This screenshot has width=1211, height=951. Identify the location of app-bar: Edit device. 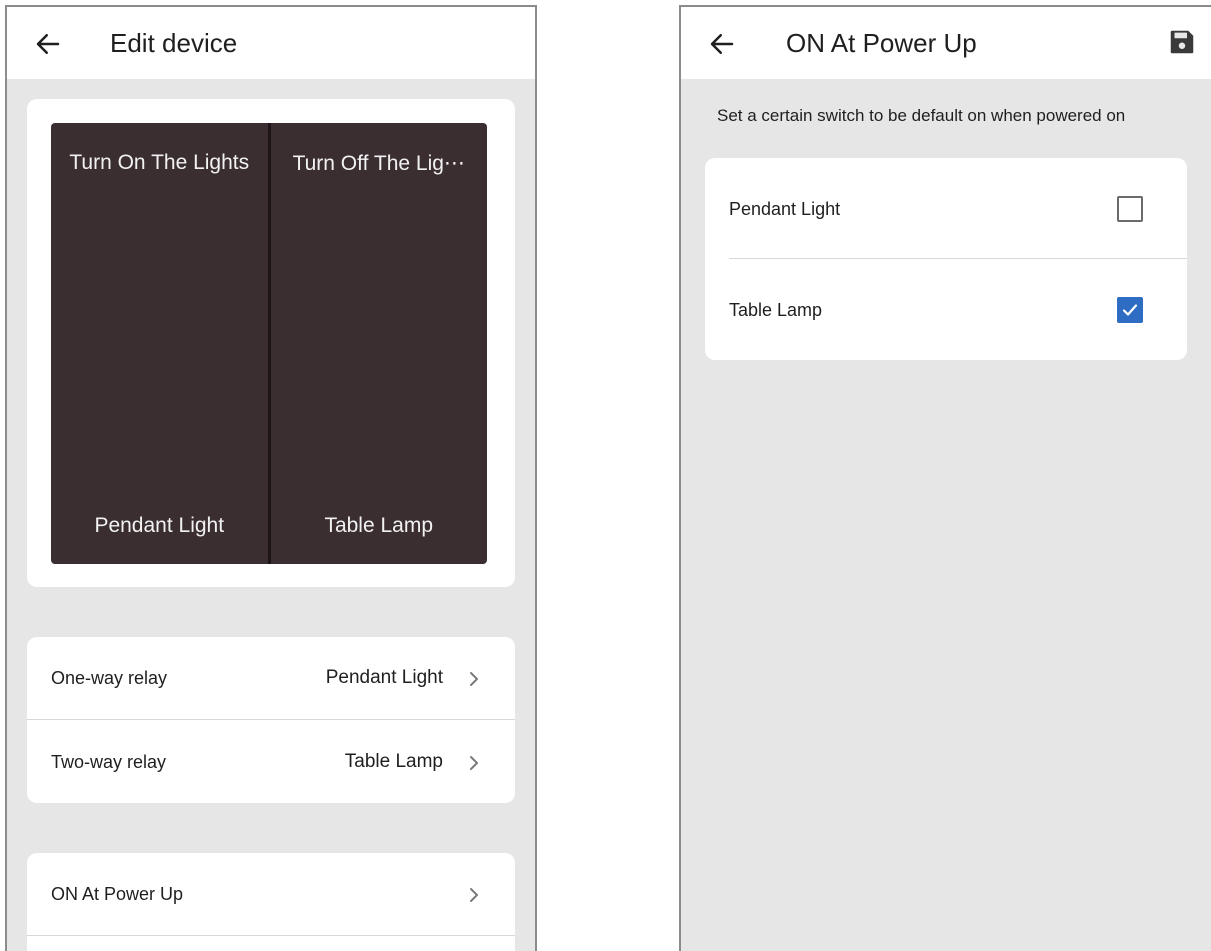
(271, 43).